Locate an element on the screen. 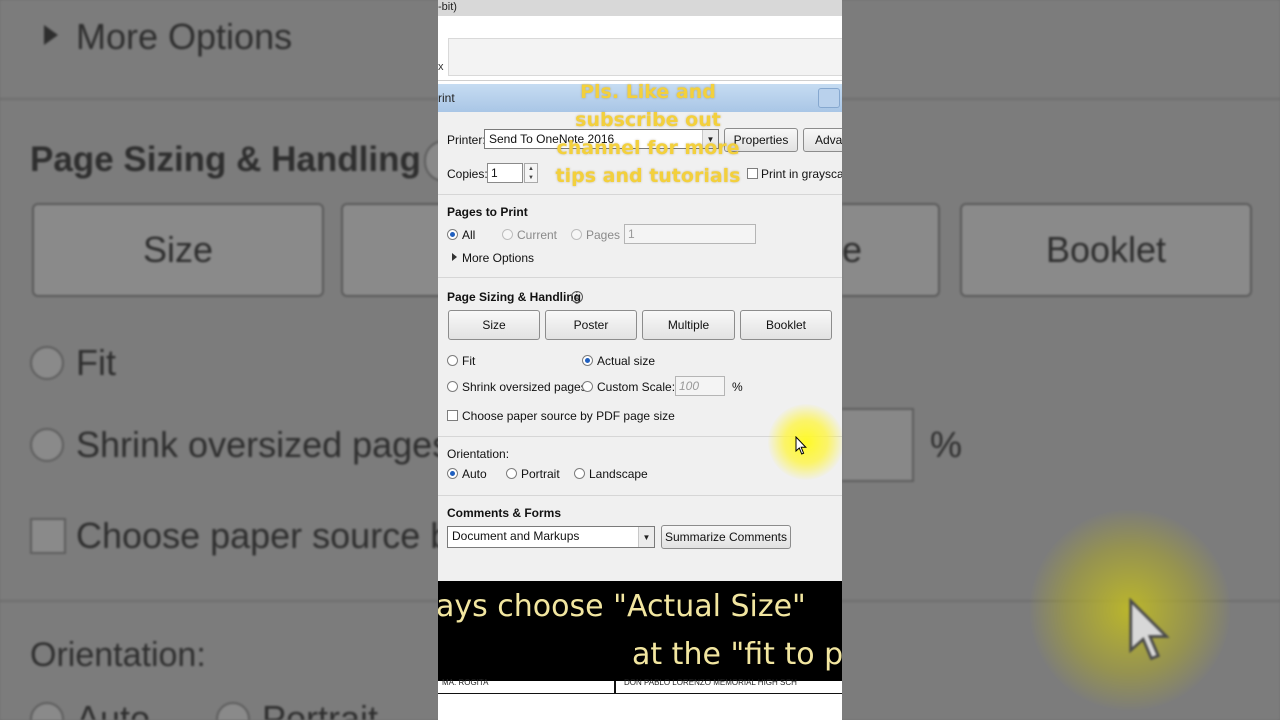 The width and height of the screenshot is (1280, 720). orientation-auto-radio is located at coordinates (452, 473).